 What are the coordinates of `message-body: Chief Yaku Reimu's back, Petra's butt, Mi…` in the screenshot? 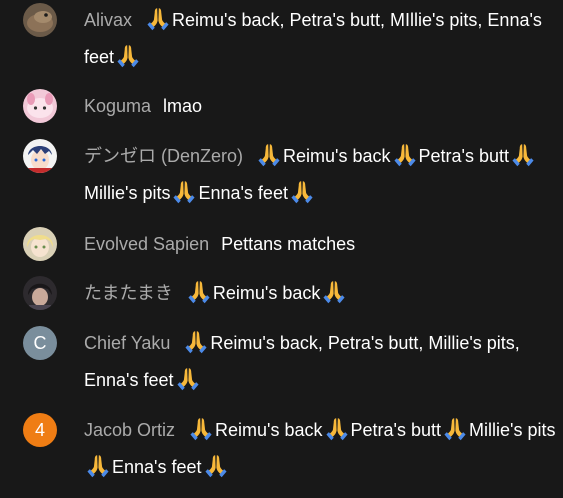 It's located at (320, 362).